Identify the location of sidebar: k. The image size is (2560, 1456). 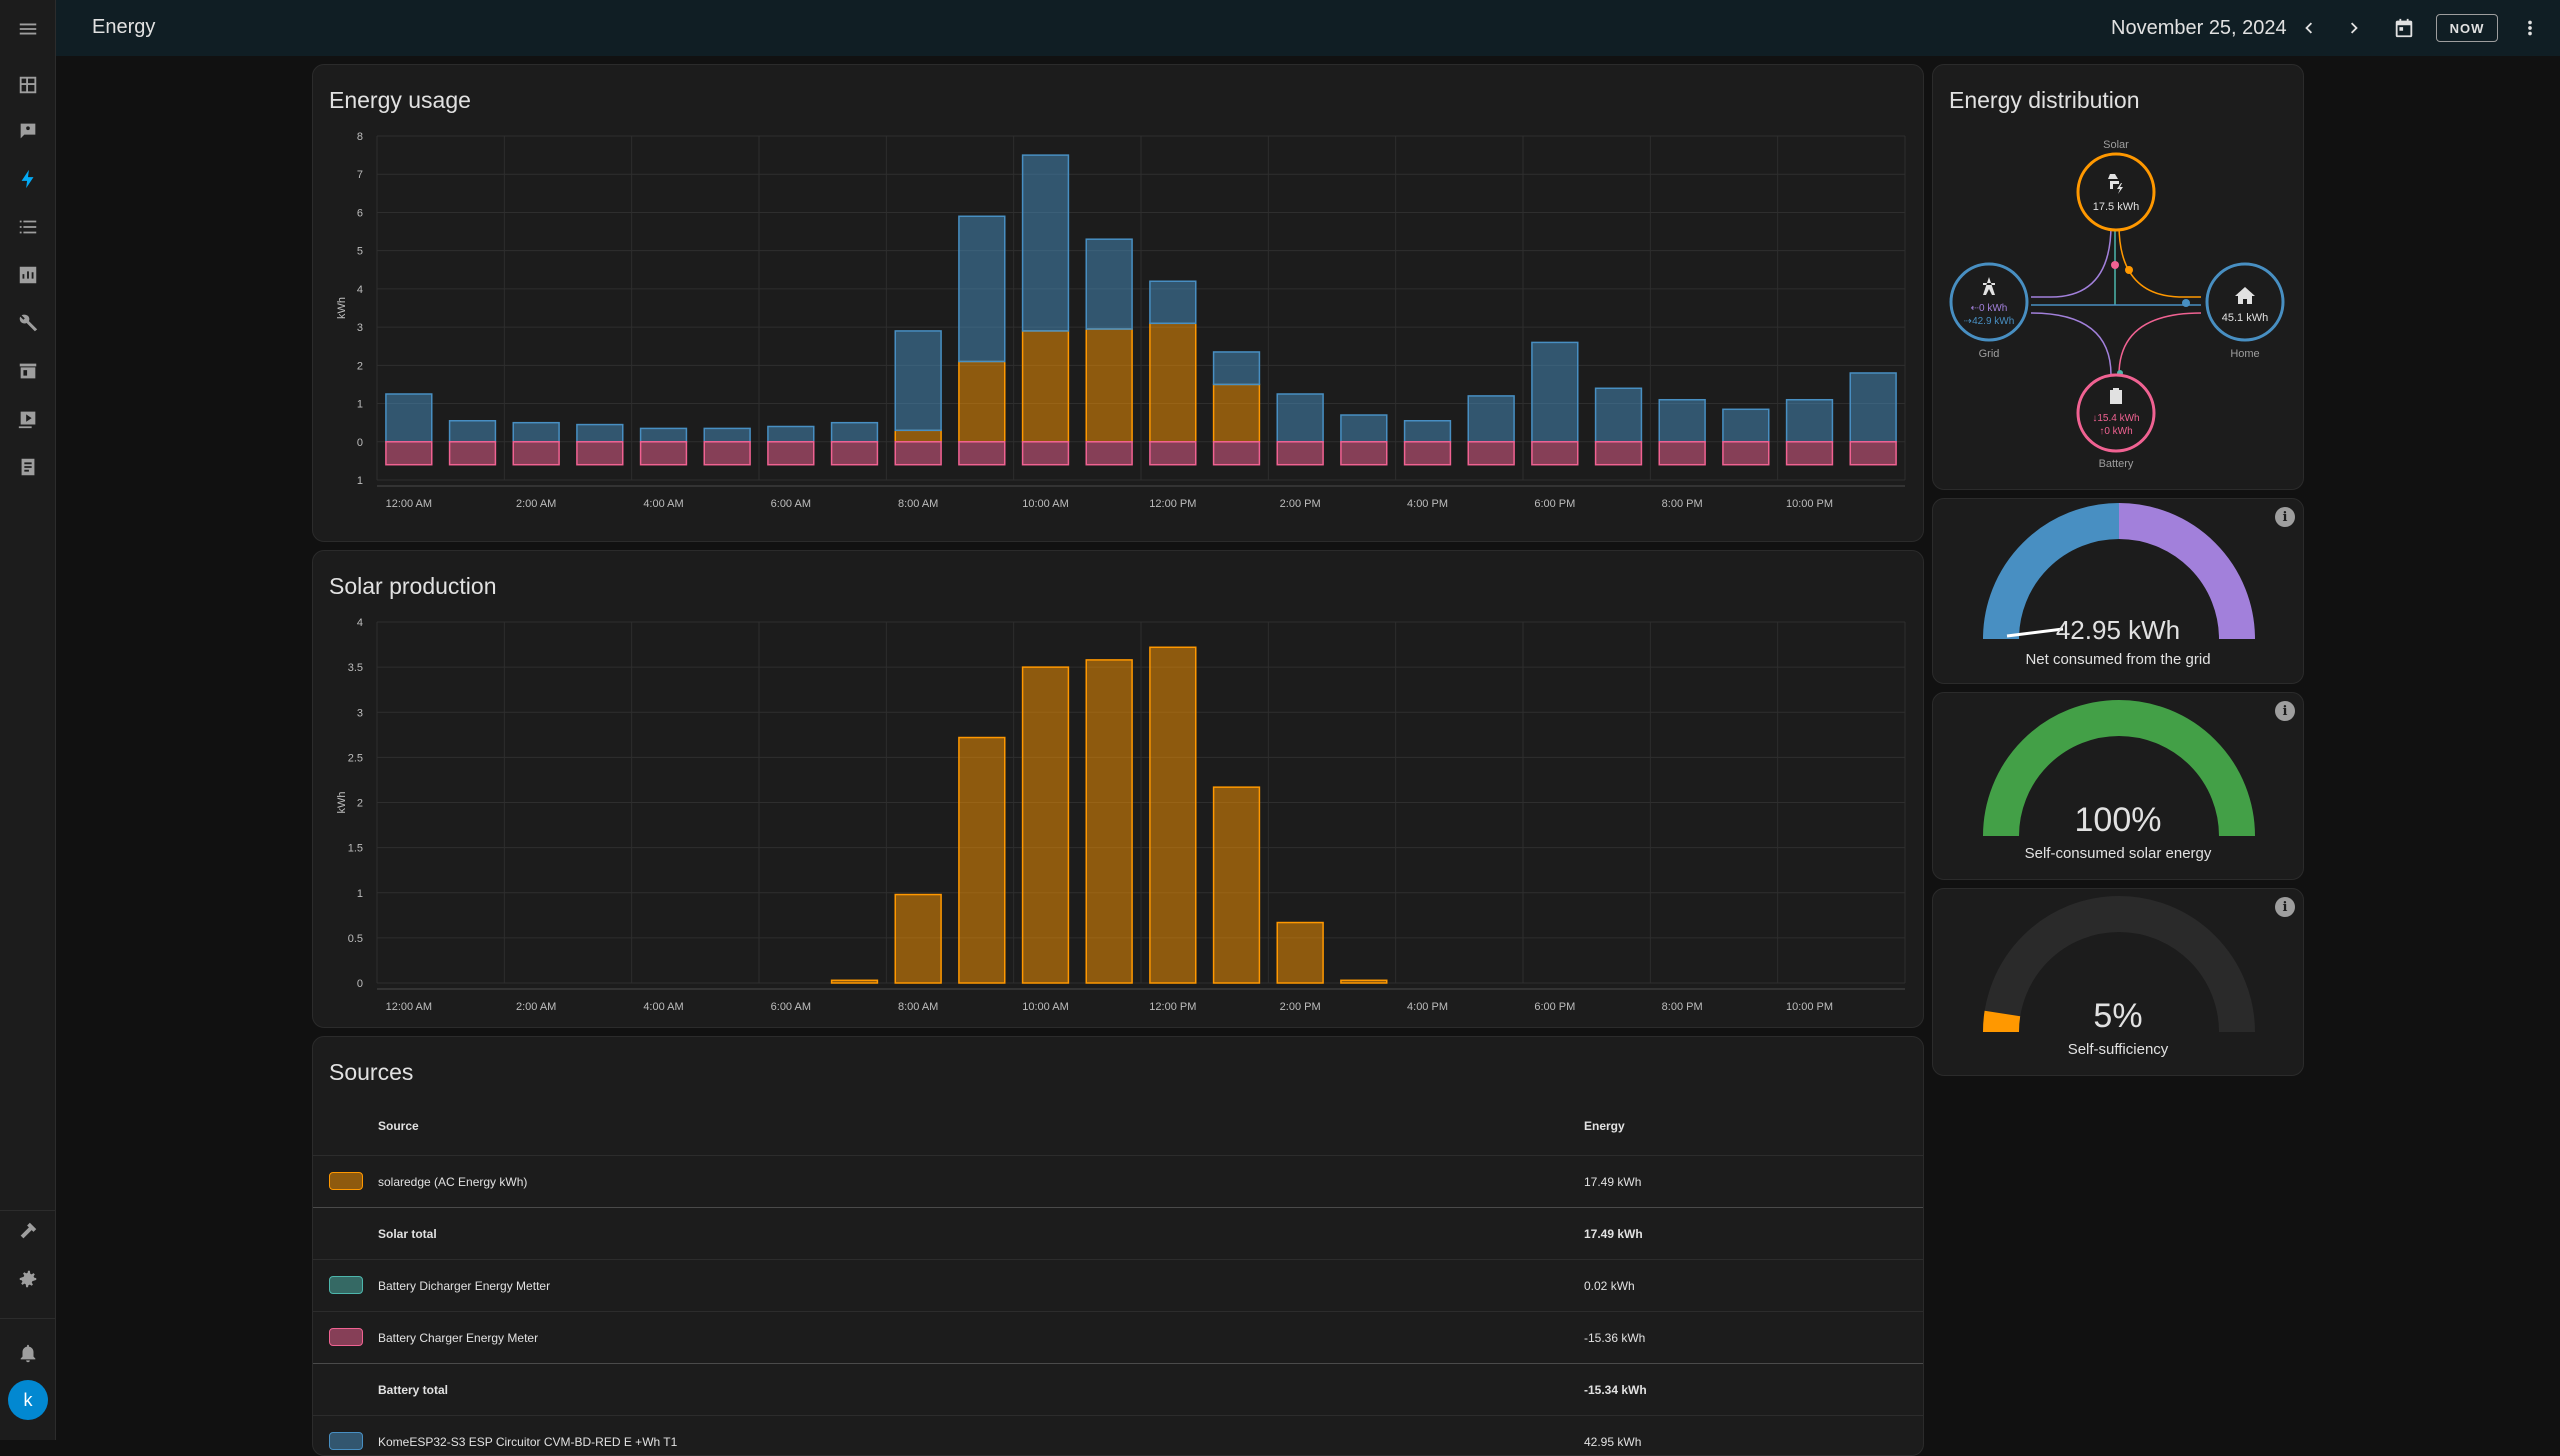
(28, 720).